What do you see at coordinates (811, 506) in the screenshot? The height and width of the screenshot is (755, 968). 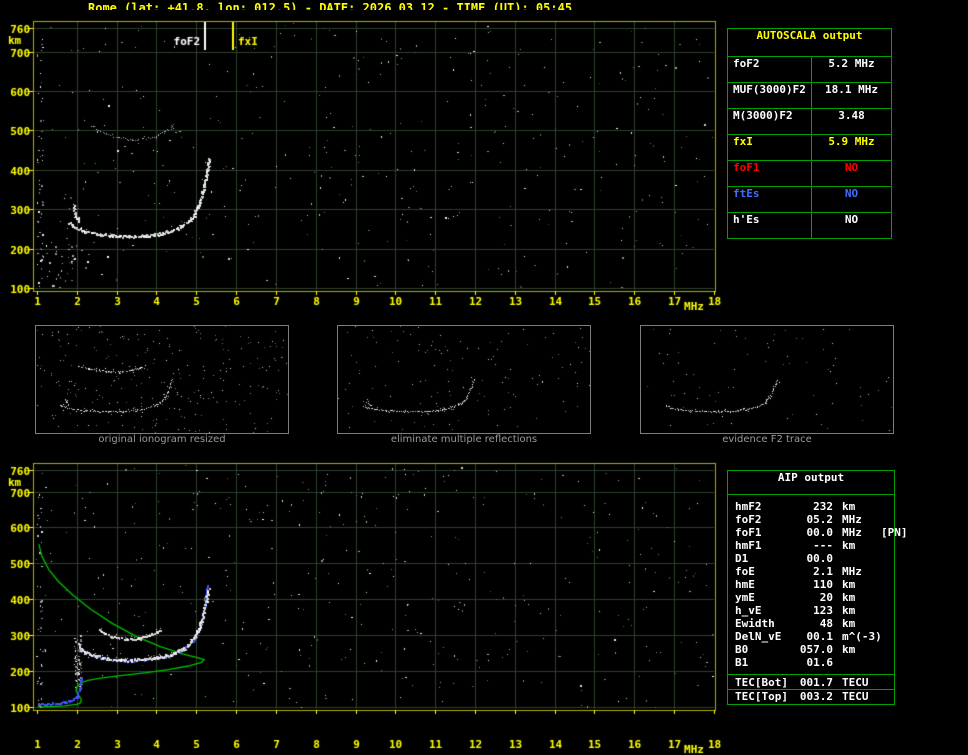 I see `aip-row-hmF2: hmF2 232 km` at bounding box center [811, 506].